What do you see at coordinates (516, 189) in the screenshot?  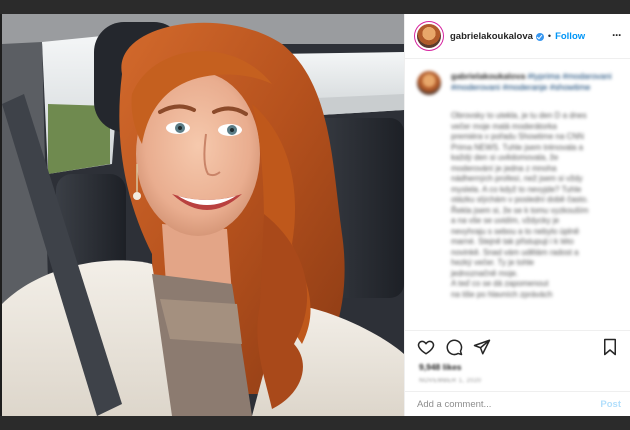 I see `caption-line: myslela. A co když to nevyjde? Tuhle` at bounding box center [516, 189].